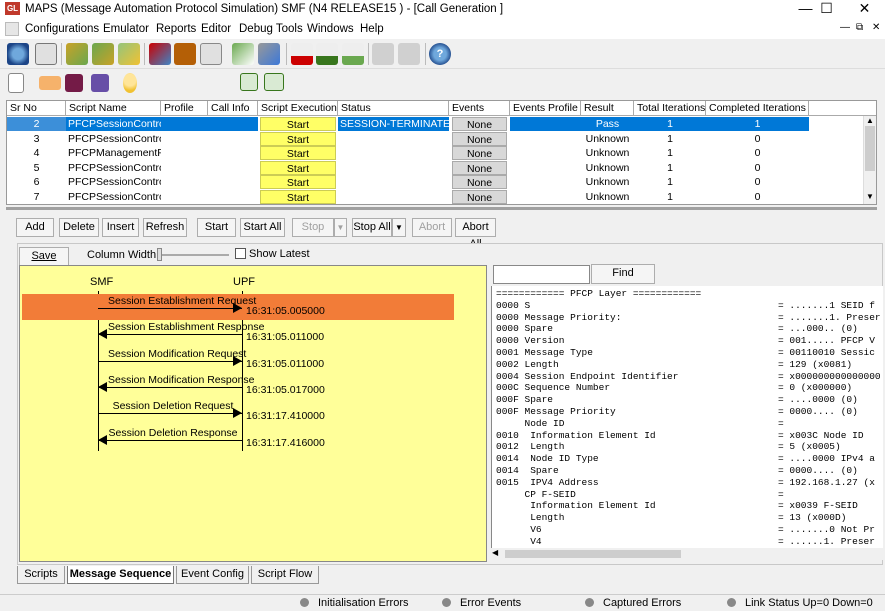 Image resolution: width=885 pixels, height=611 pixels. Describe the element at coordinates (547, 483) in the screenshot. I see `decode-field: 0015 IPV4 Address` at that location.